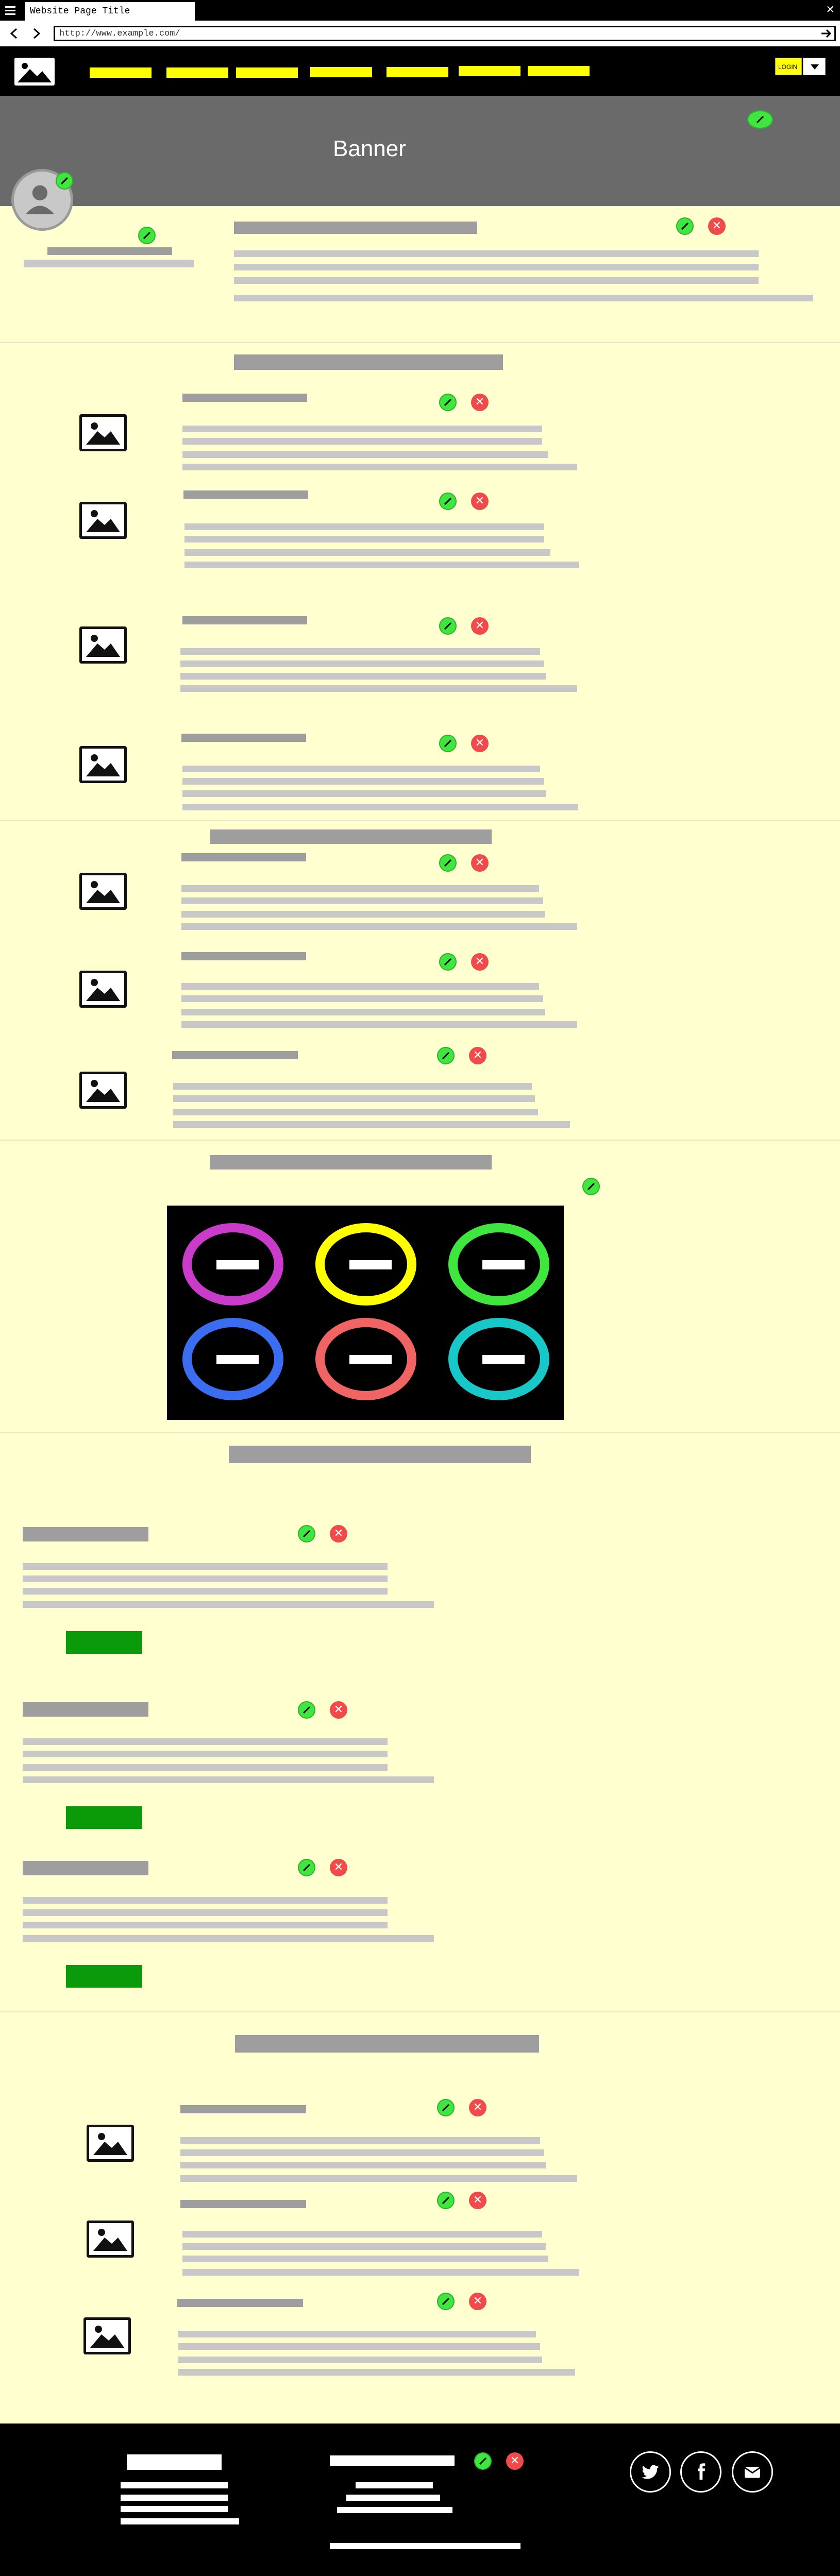 Image resolution: width=840 pixels, height=2576 pixels. I want to click on login-button: LOGIN, so click(788, 66).